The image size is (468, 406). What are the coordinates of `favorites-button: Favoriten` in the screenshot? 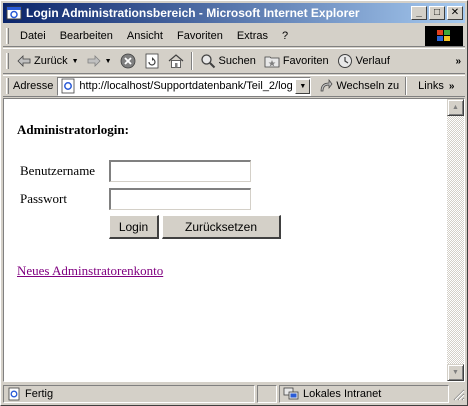 It's located at (296, 61).